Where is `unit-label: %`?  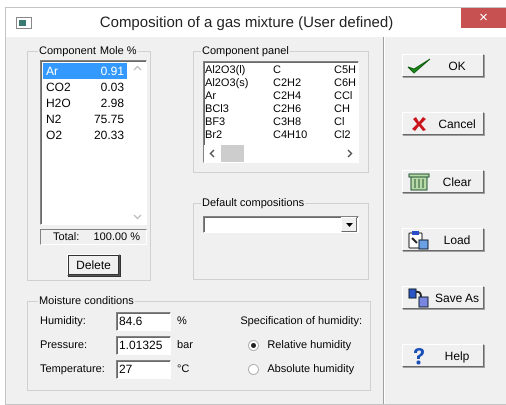 unit-label: % is located at coordinates (182, 321).